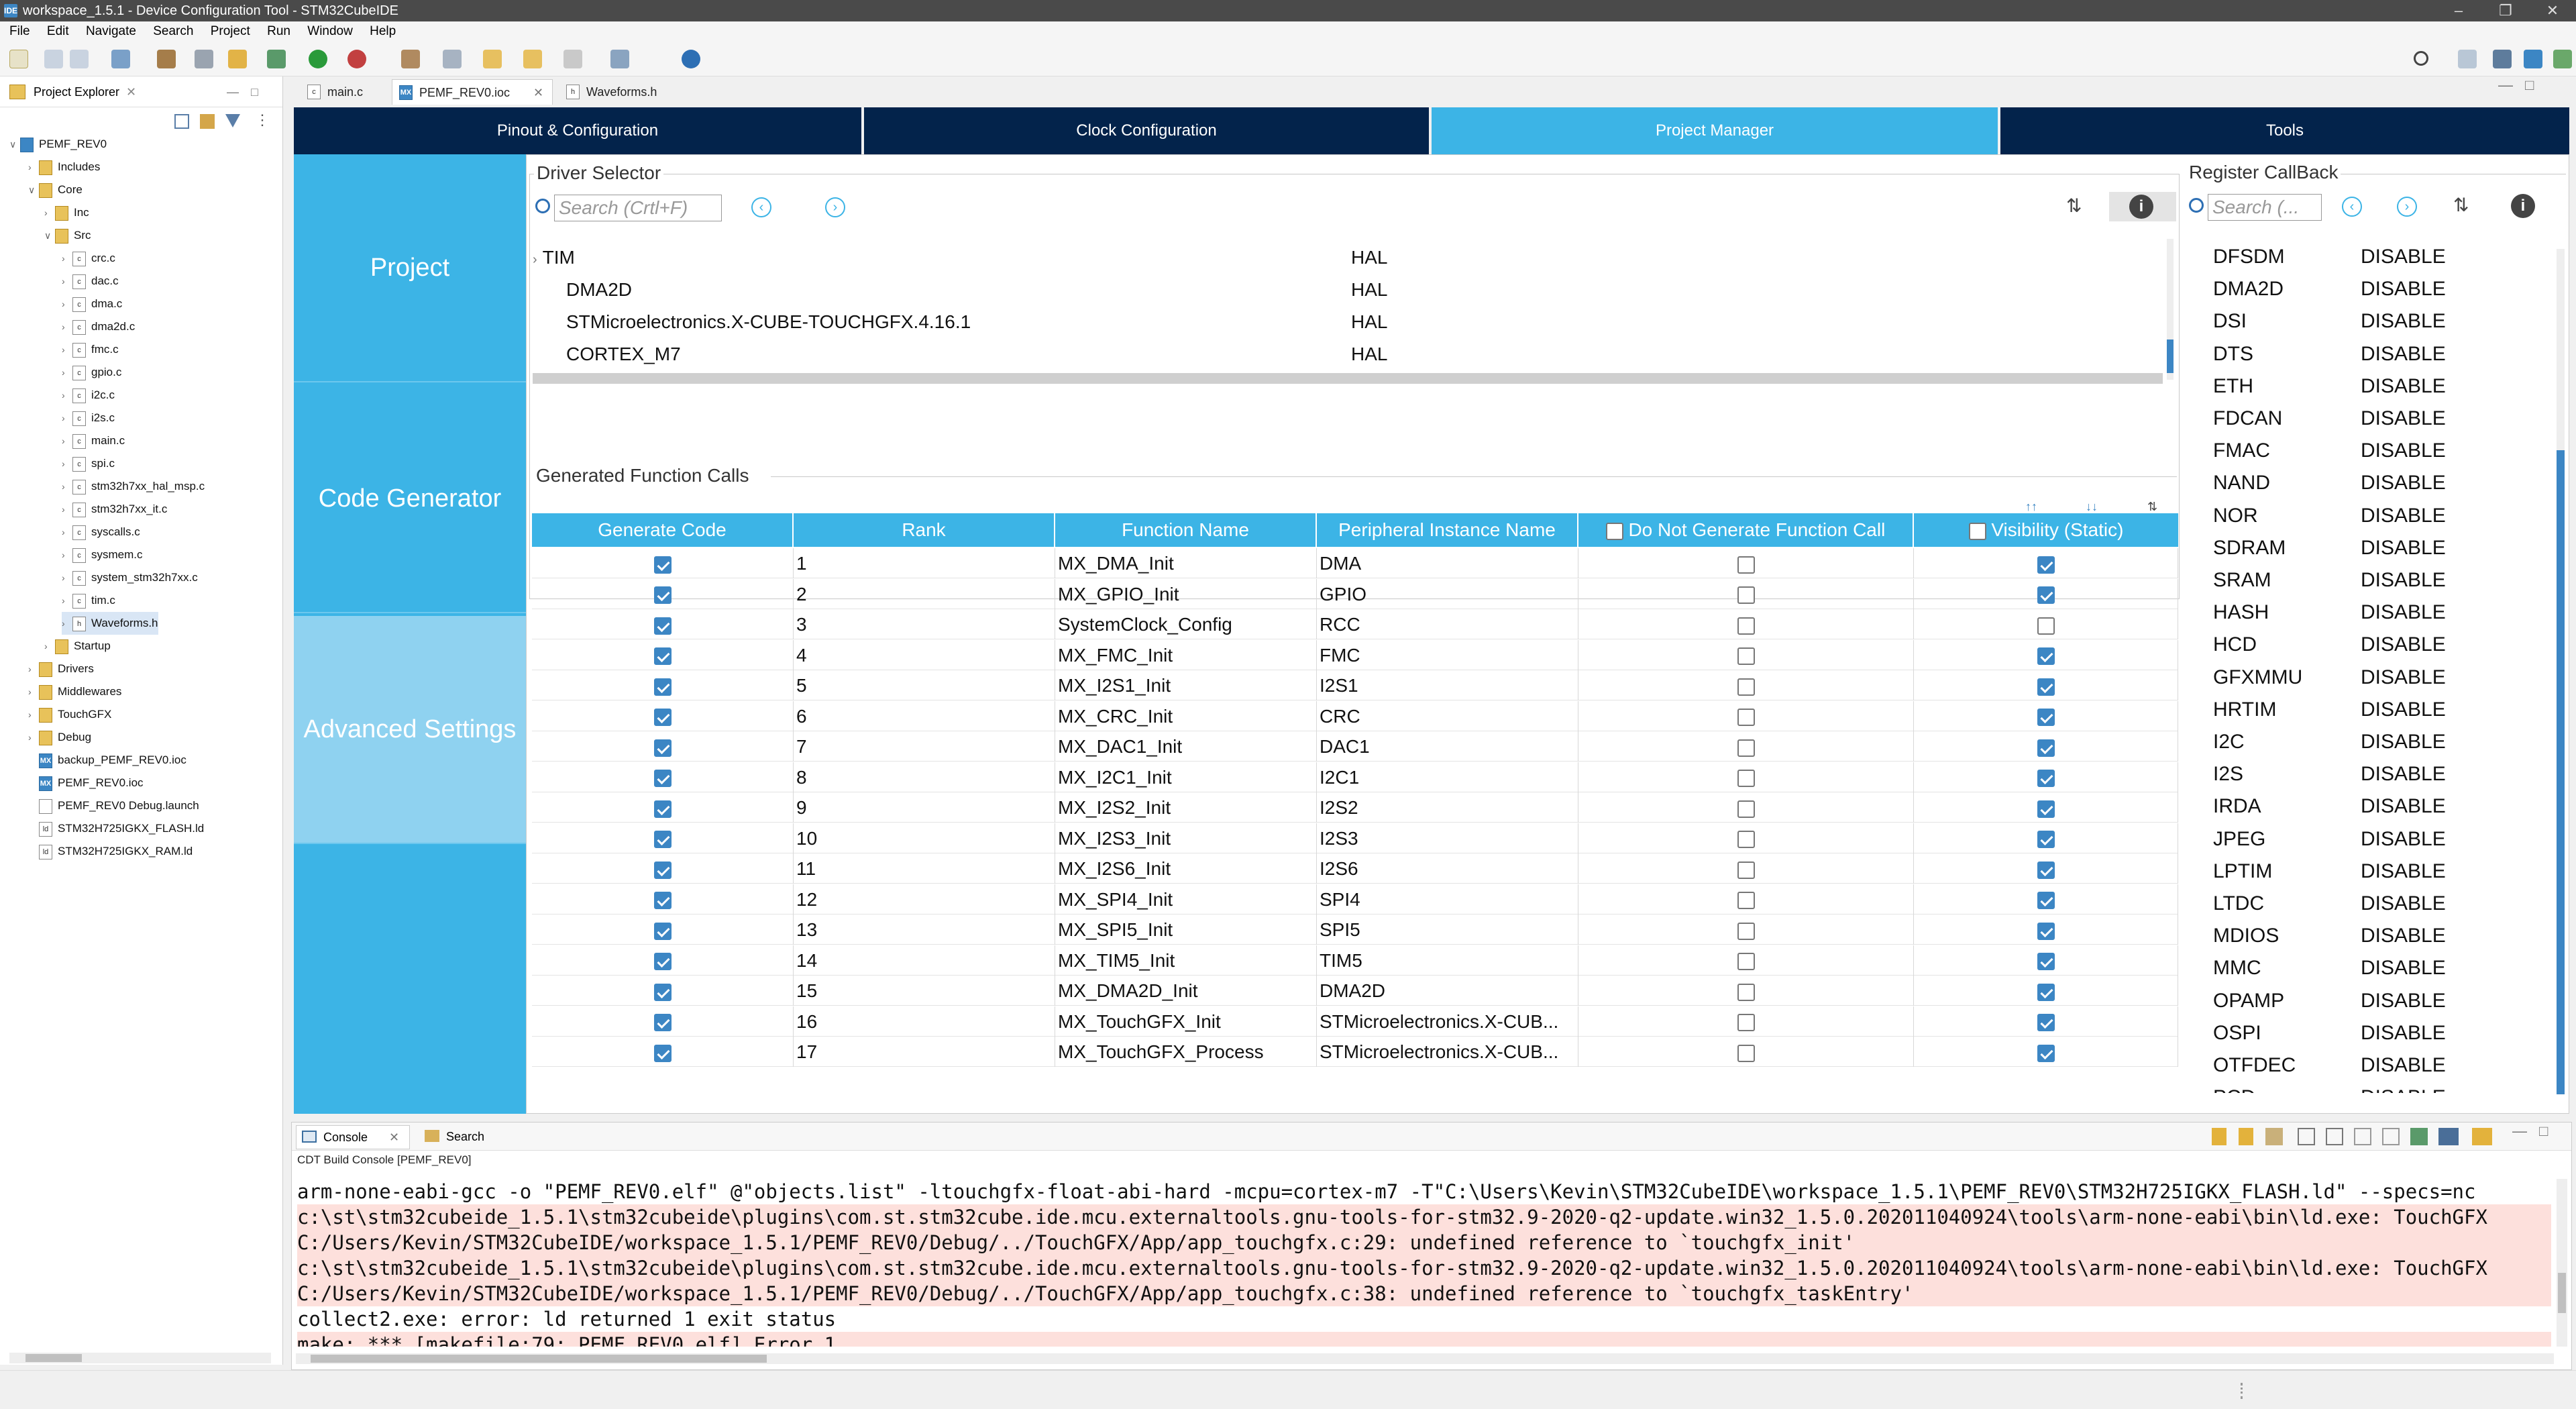 This screenshot has width=2576, height=1409. I want to click on callback-row: OPAMP DISABLE, so click(2380, 1001).